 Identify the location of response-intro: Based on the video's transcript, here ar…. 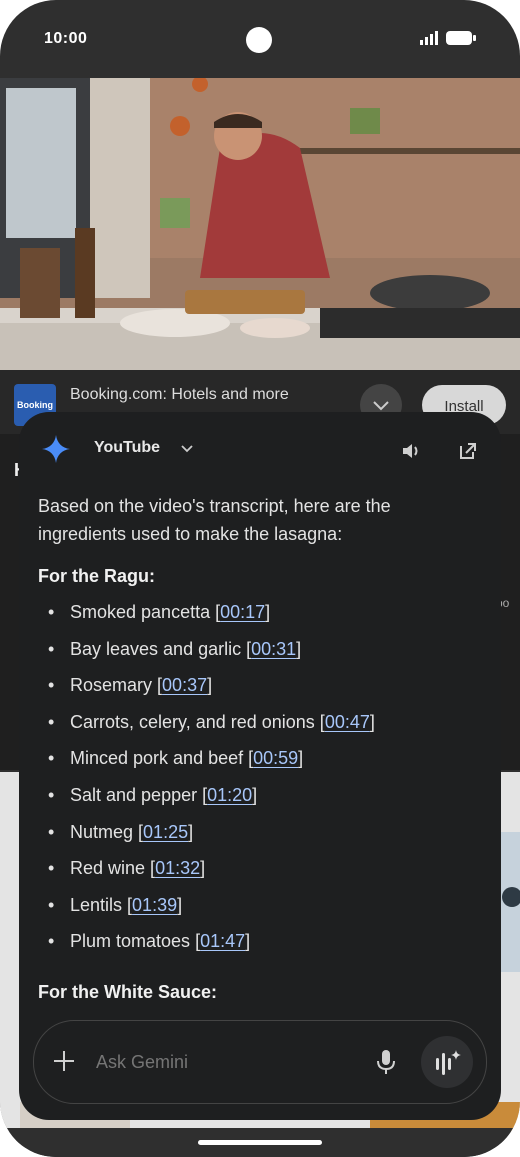
(214, 520).